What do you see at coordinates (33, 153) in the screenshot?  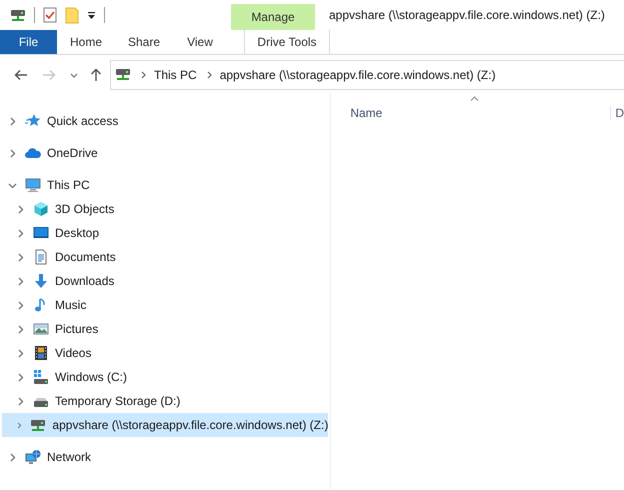 I see `cloud-icon` at bounding box center [33, 153].